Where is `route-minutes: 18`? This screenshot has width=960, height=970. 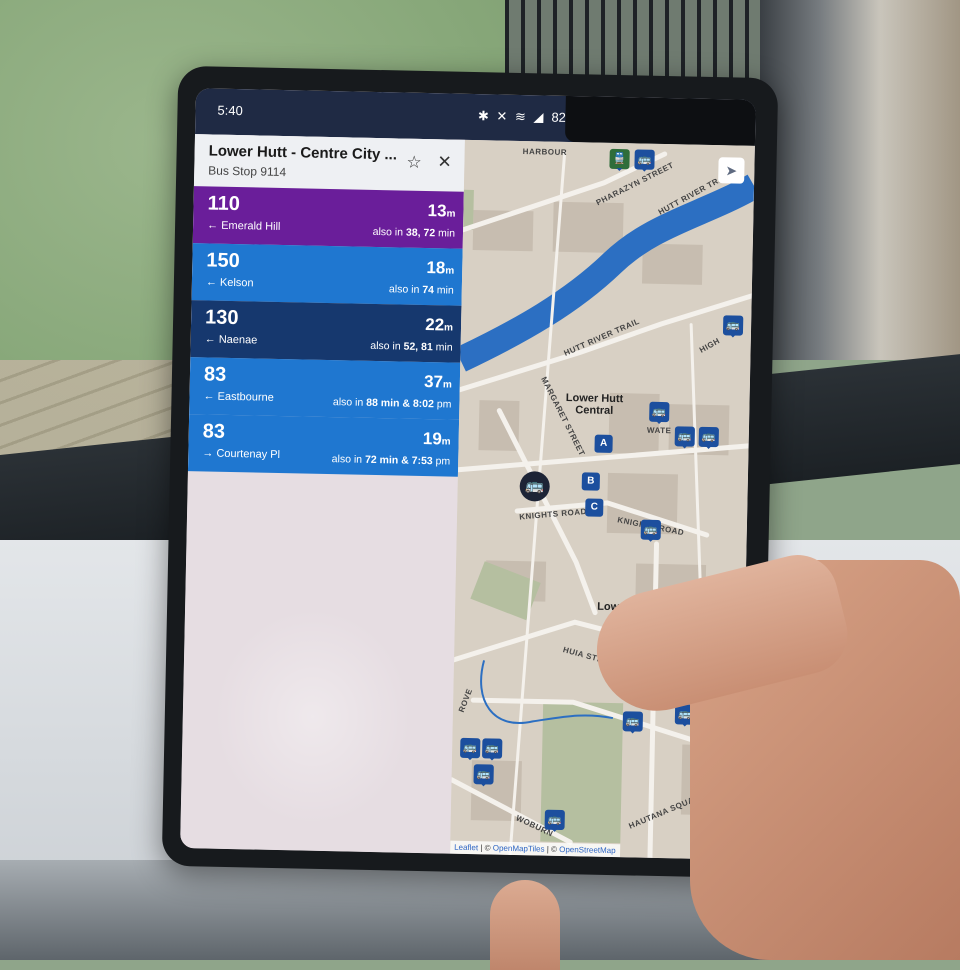 route-minutes: 18 is located at coordinates (436, 268).